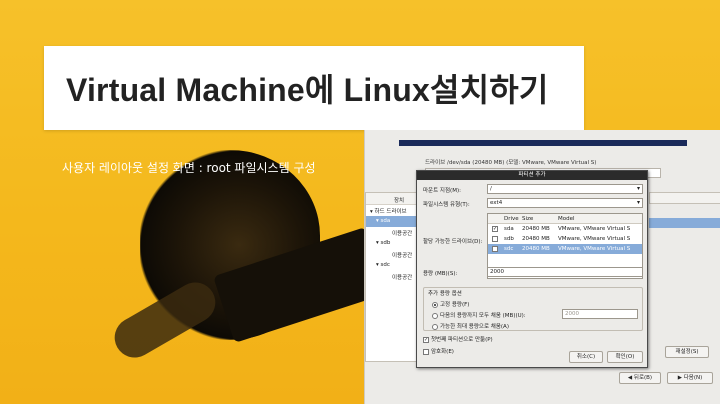 This screenshot has height=404, width=720. What do you see at coordinates (687, 352) in the screenshot?
I see `reset-button: 재설정(S)` at bounding box center [687, 352].